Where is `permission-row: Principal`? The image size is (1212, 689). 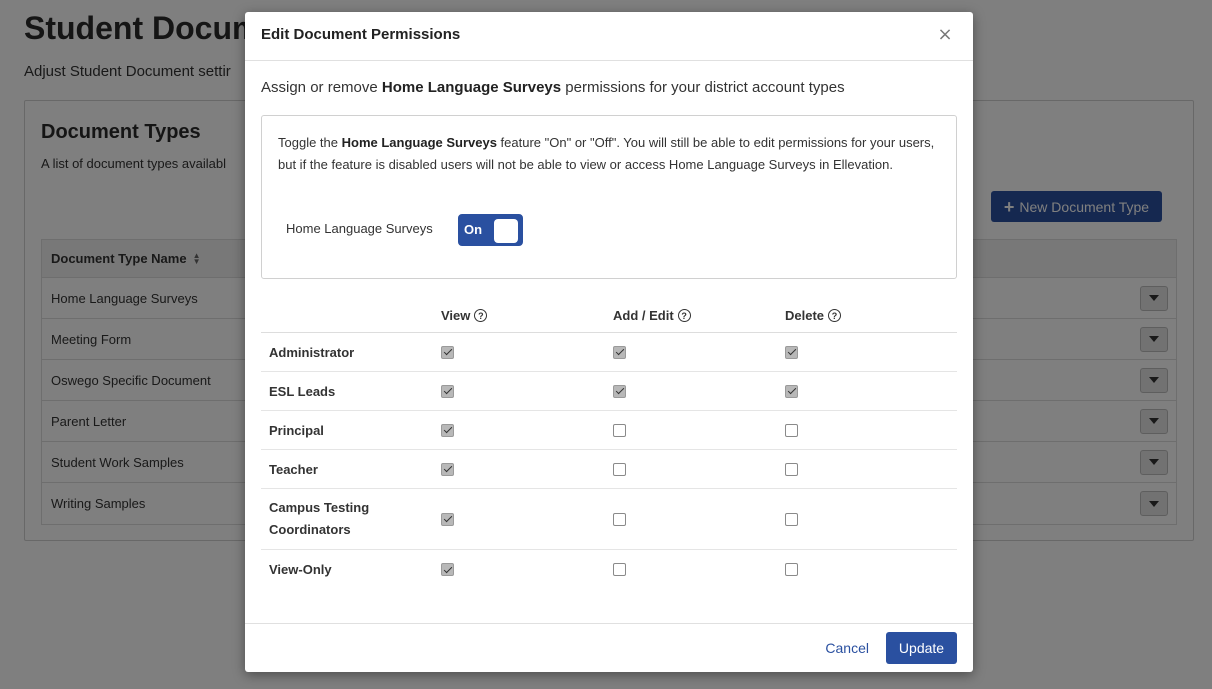 permission-row: Principal is located at coordinates (609, 430).